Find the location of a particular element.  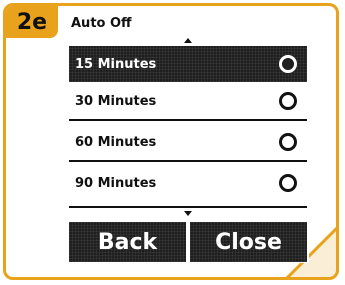

menu-item-30-minutes: 30 Minutes is located at coordinates (188, 101).